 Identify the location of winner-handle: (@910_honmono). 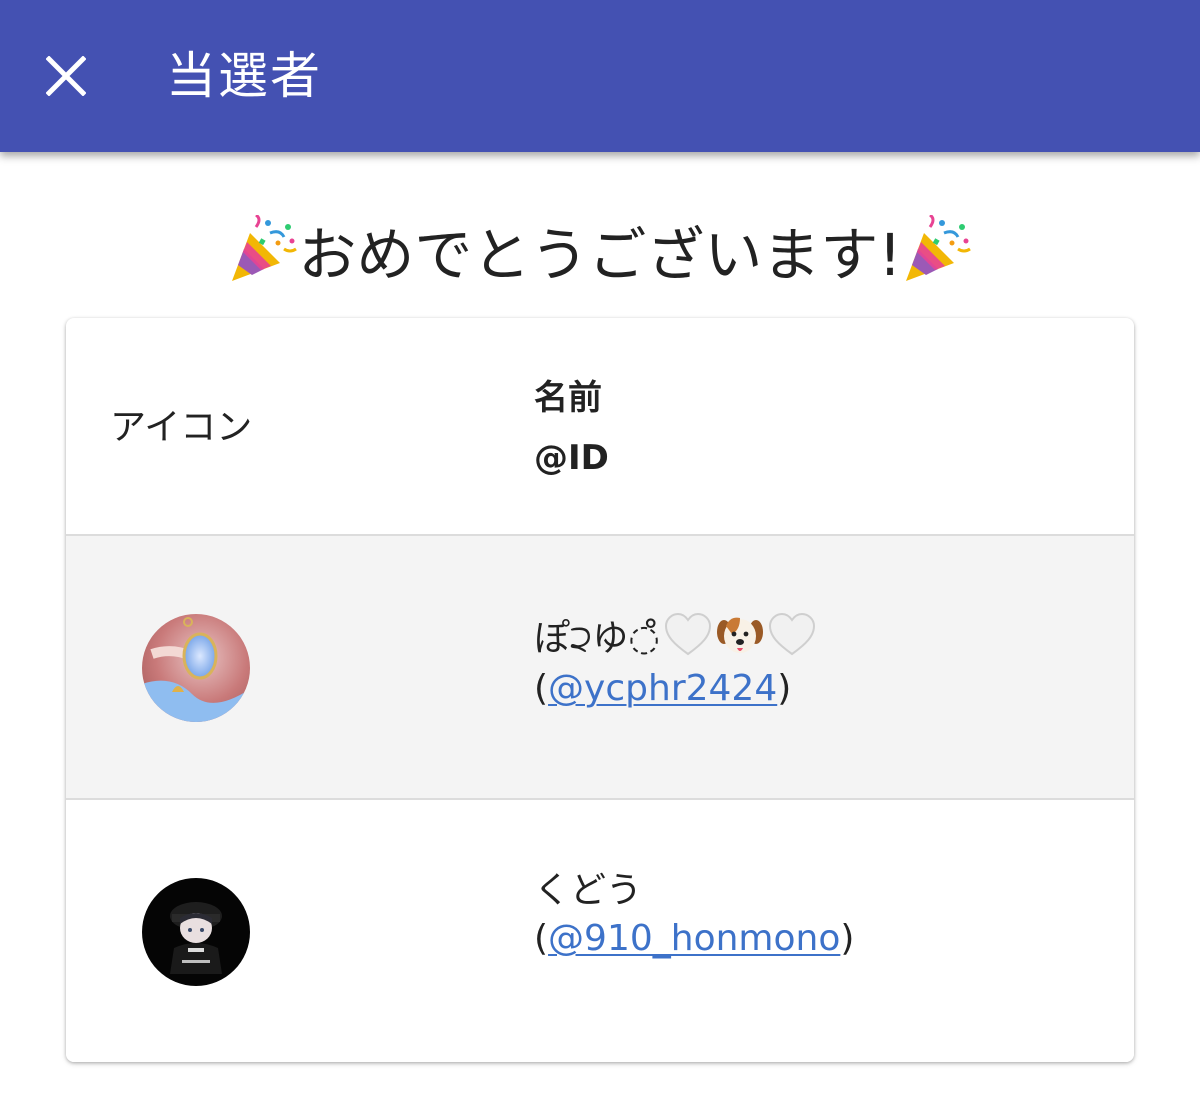
(694, 938).